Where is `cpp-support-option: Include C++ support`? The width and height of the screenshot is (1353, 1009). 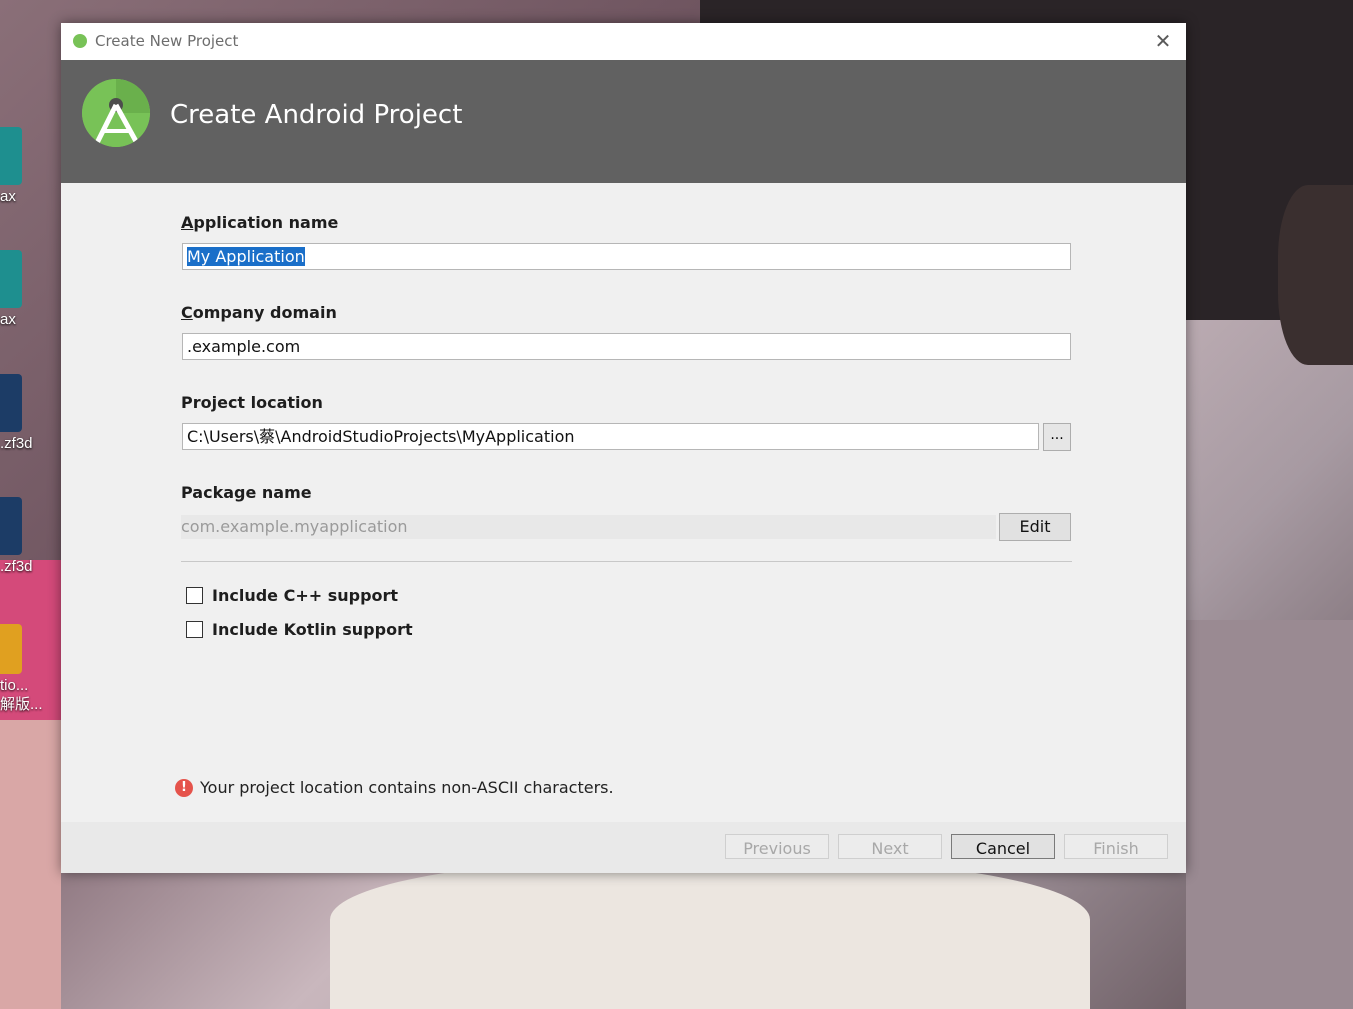
cpp-support-option: Include C++ support is located at coordinates (292, 595).